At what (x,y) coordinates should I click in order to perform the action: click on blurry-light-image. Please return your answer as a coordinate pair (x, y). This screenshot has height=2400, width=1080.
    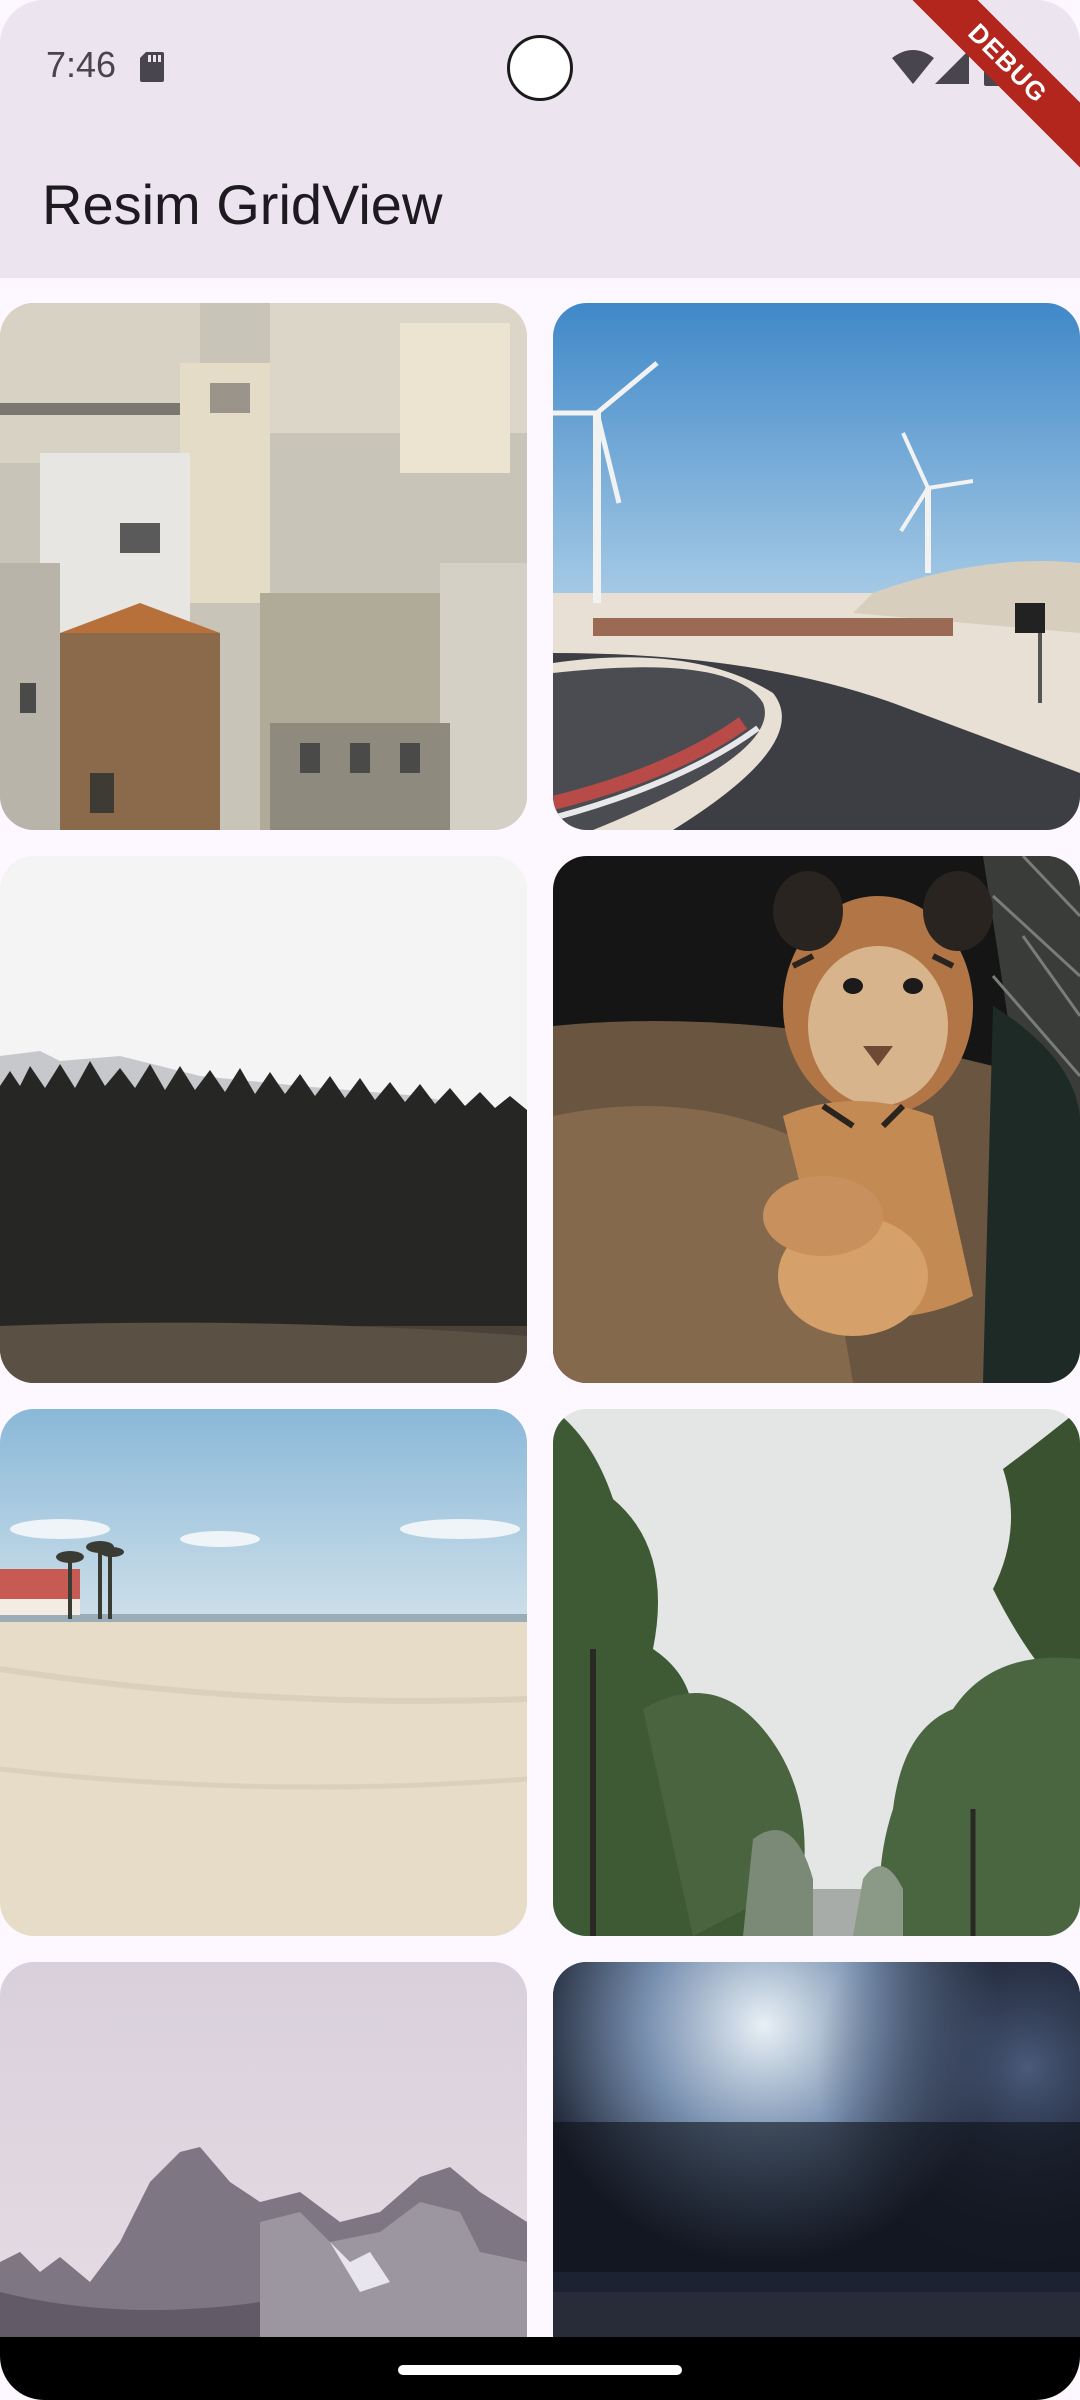
    Looking at the image, I should click on (816, 2149).